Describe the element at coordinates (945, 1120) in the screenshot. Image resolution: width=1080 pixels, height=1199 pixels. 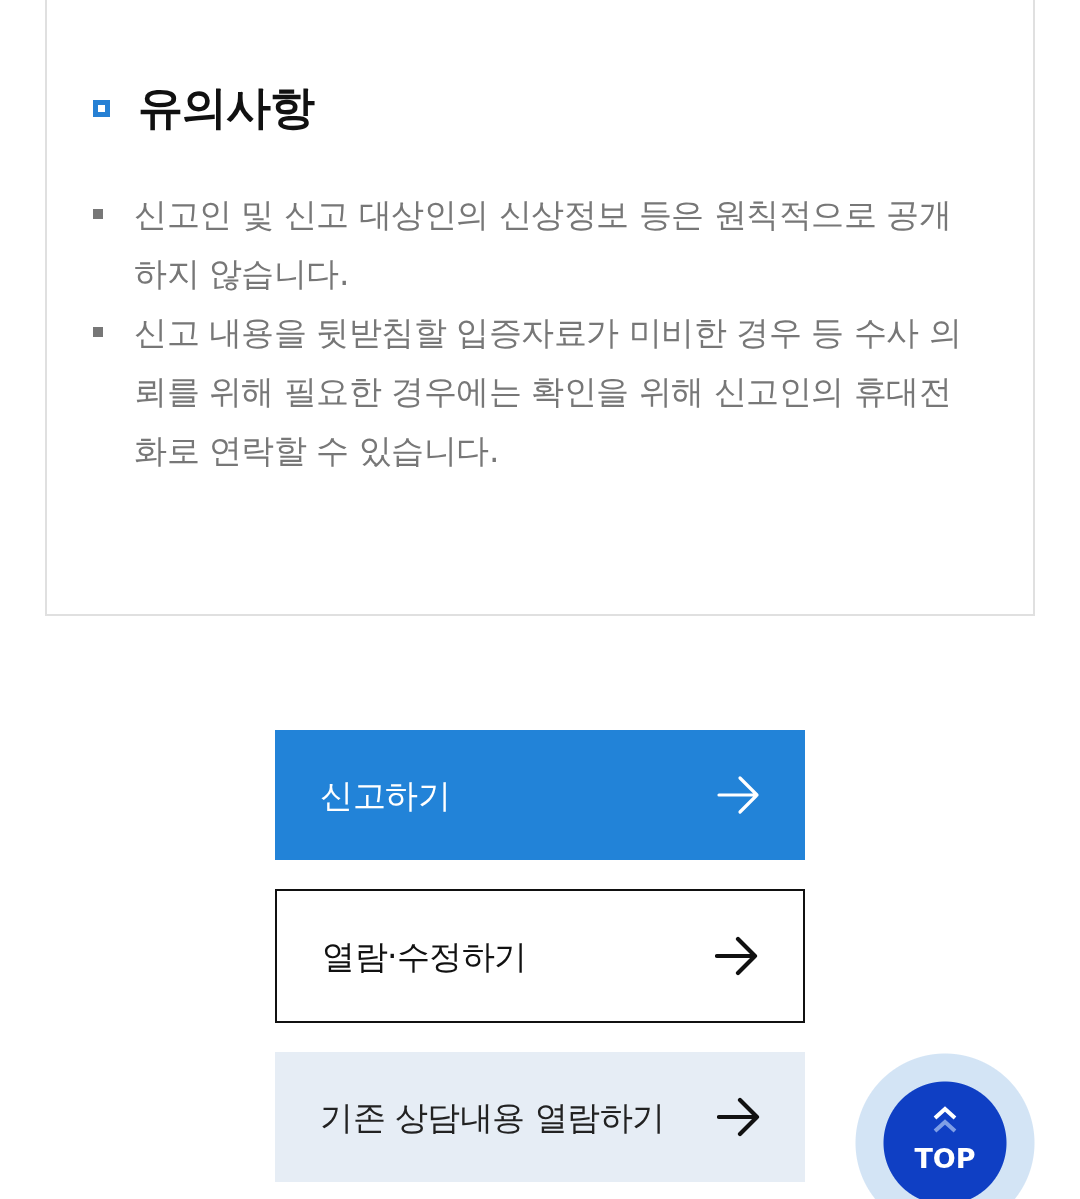
I see `double-chevron-up-icon` at that location.